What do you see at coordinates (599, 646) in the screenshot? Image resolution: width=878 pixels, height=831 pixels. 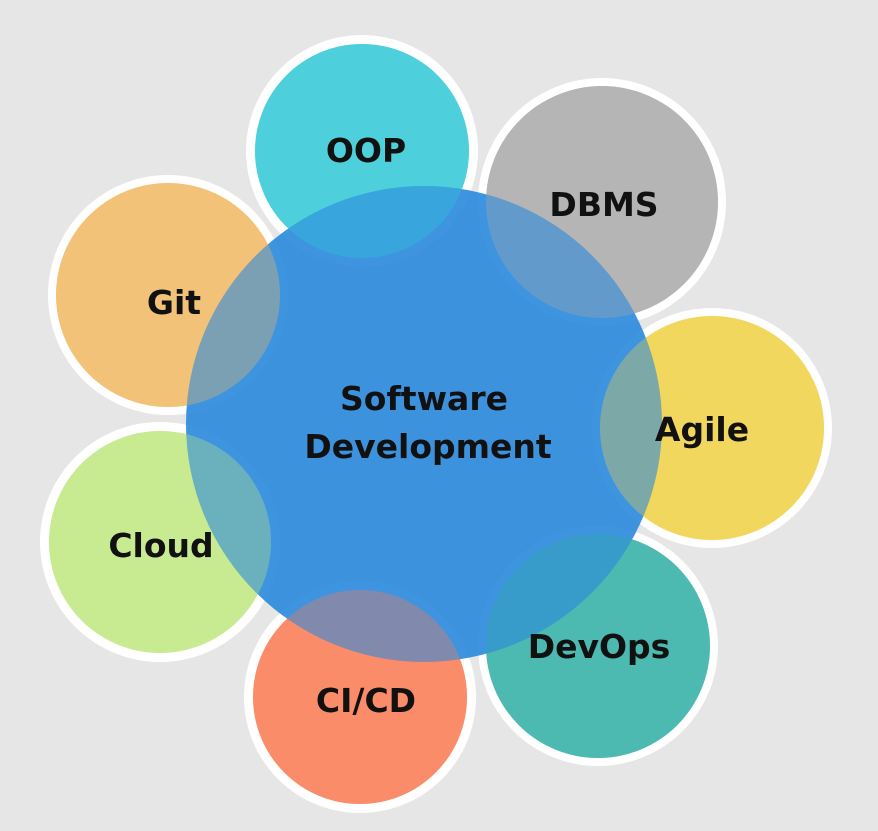 I see `topic-devops-label: DevOps` at bounding box center [599, 646].